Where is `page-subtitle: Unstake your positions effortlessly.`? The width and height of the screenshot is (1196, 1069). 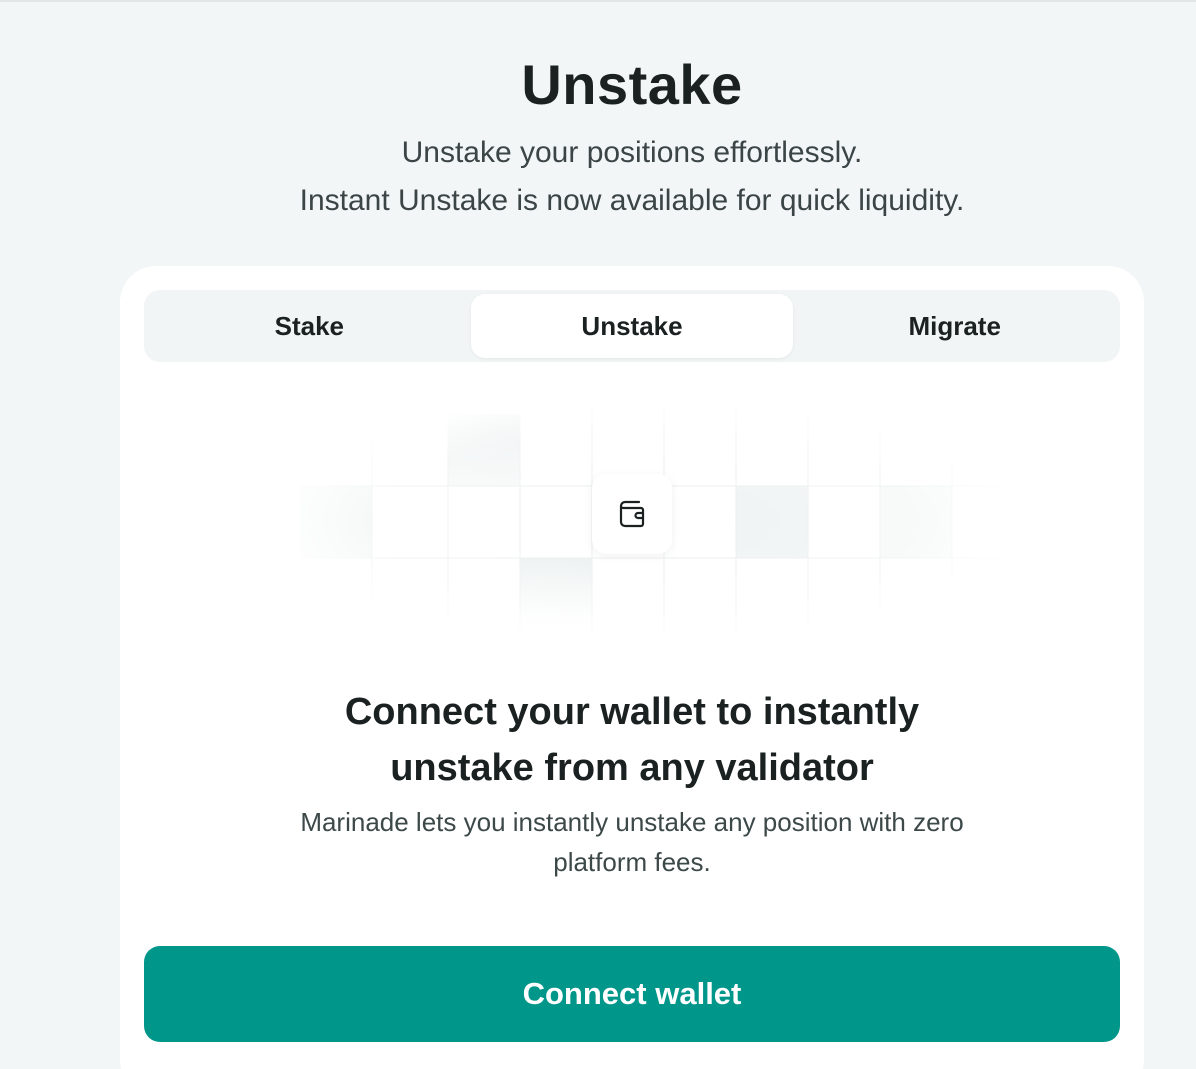
page-subtitle: Unstake your positions effortlessly. is located at coordinates (632, 152).